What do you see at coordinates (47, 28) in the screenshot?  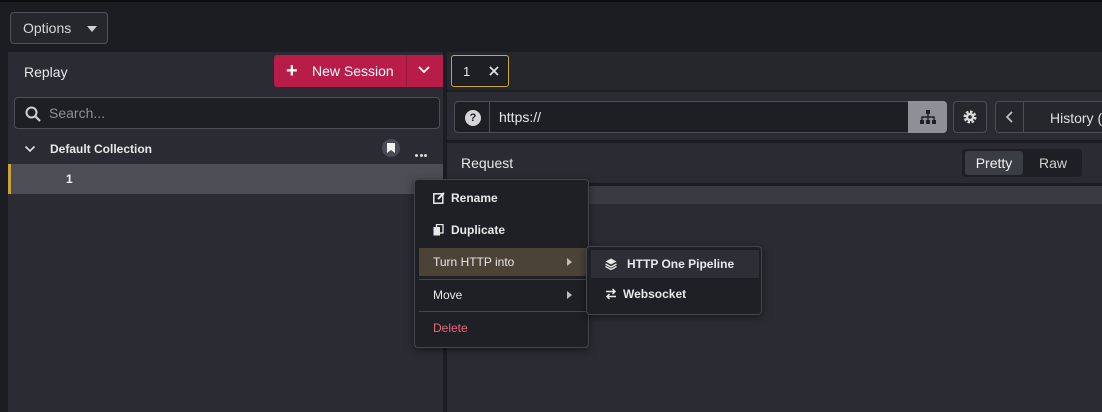 I see `options-label: Options` at bounding box center [47, 28].